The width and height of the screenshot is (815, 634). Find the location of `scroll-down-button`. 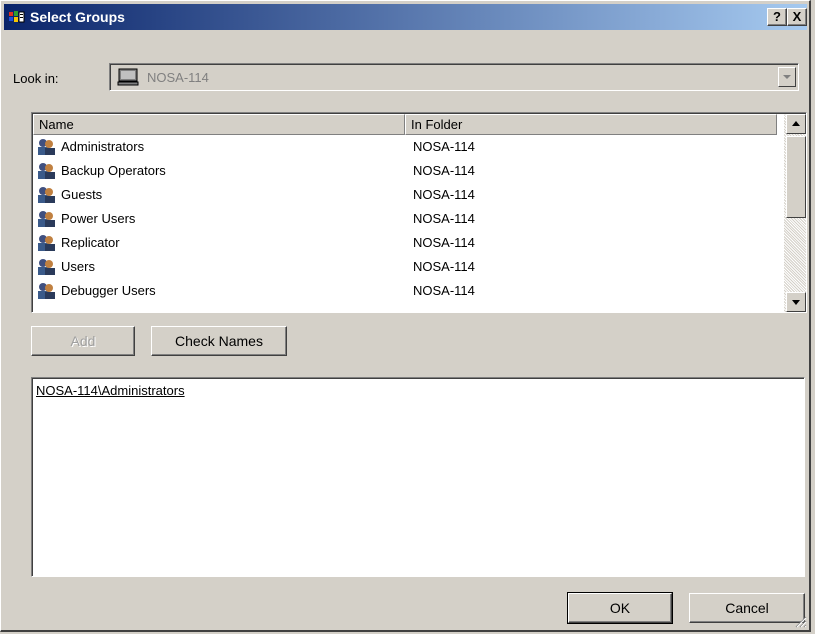

scroll-down-button is located at coordinates (796, 302).